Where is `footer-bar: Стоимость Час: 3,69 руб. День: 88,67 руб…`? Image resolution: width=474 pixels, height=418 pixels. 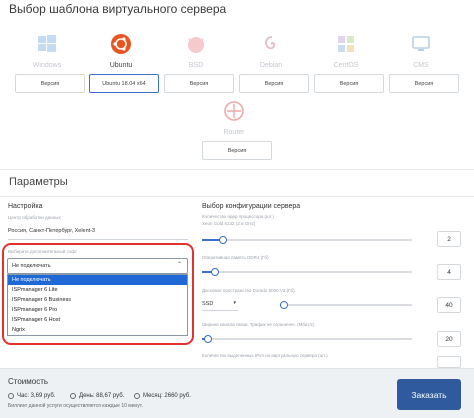
footer-bar: Стоимость Час: 3,69 руб. День: 88,67 руб… is located at coordinates (237, 393).